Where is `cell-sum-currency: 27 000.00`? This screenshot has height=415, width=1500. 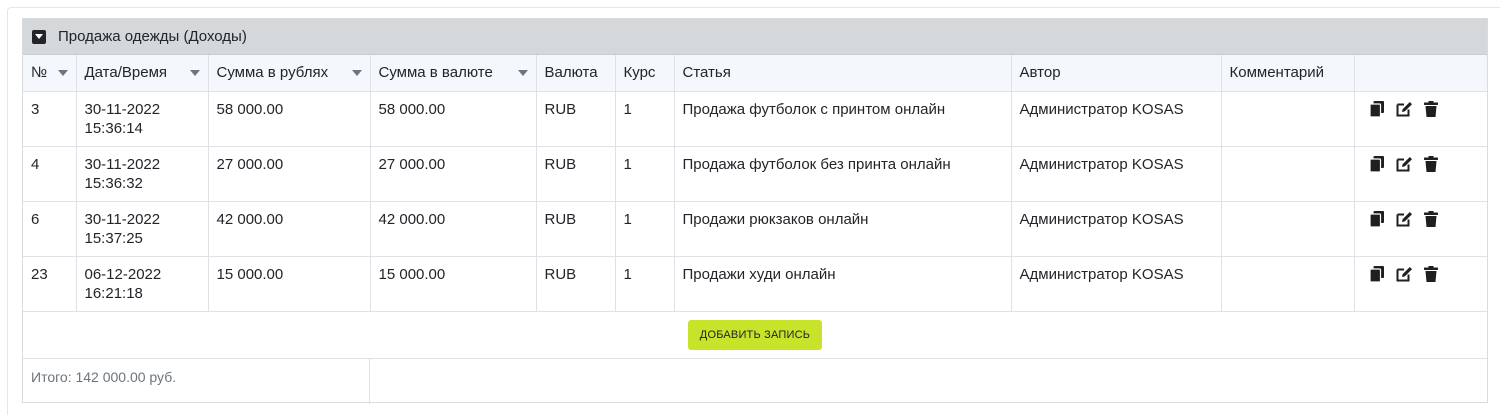
cell-sum-currency: 27 000.00 is located at coordinates (453, 174).